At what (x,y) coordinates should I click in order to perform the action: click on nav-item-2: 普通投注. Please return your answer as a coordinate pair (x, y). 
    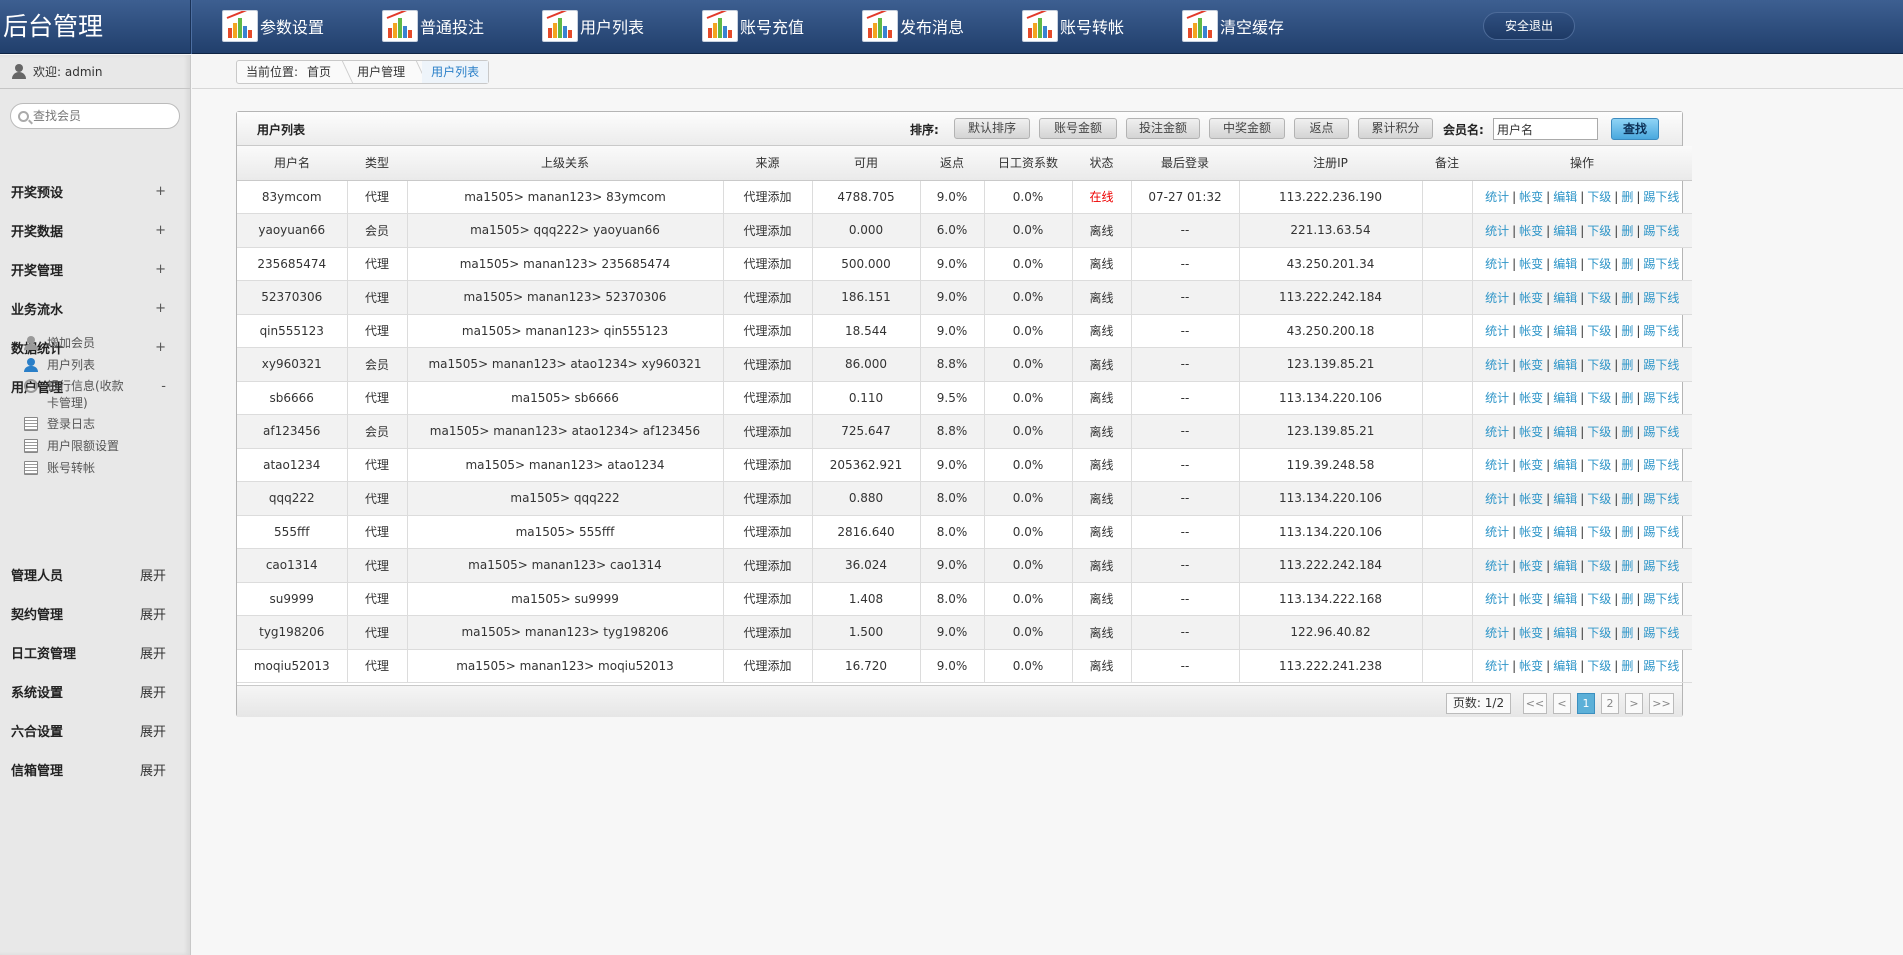
    Looking at the image, I should click on (433, 26).